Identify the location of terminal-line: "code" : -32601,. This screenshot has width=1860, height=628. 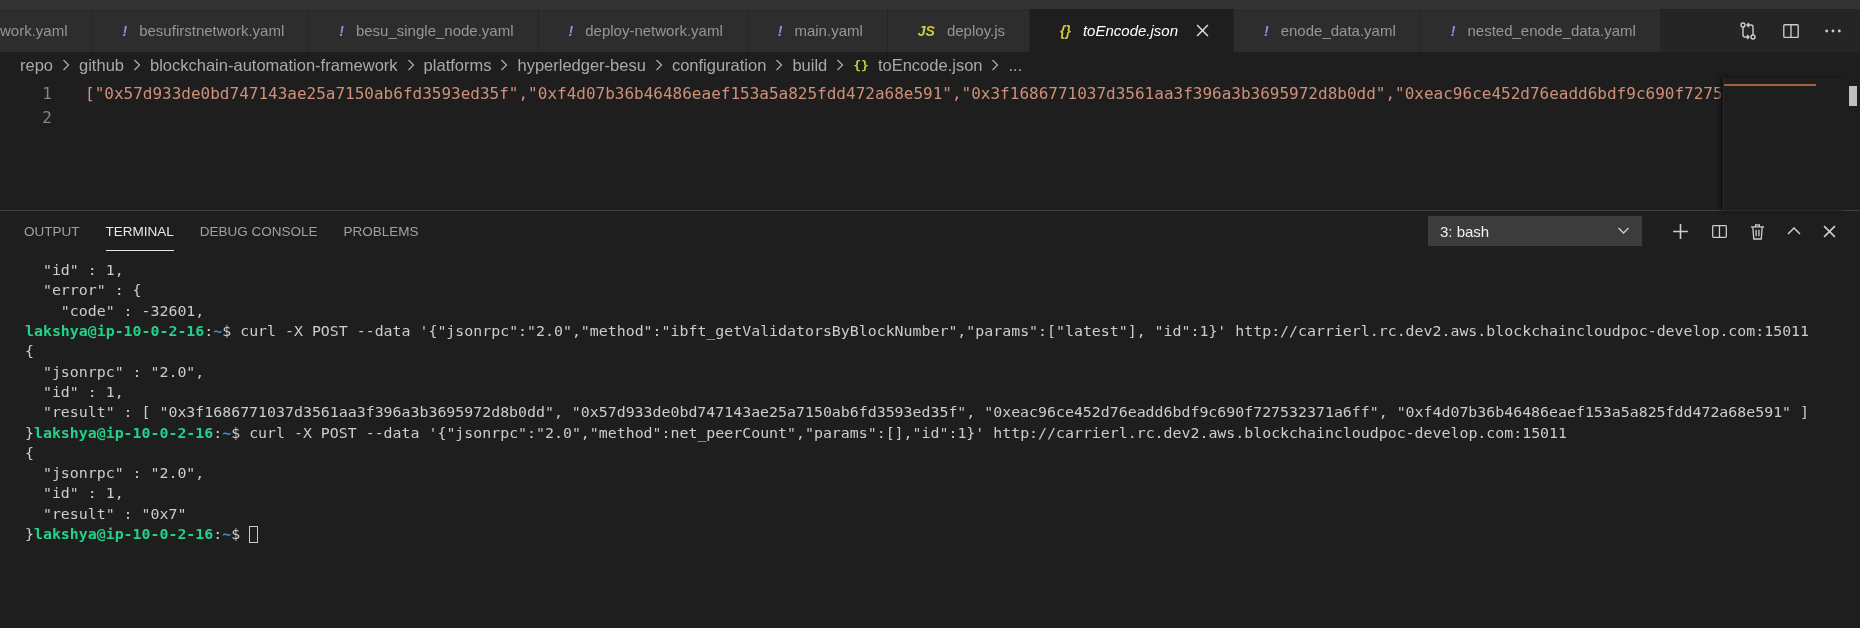
(132, 310).